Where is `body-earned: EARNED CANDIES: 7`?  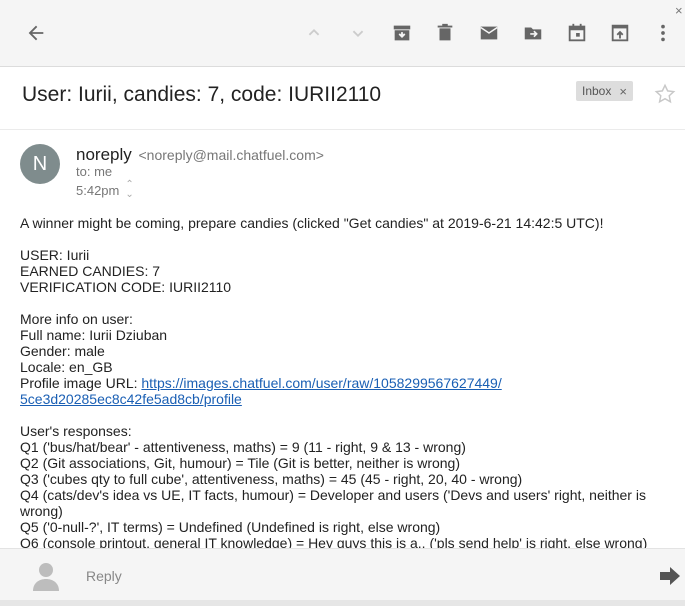
body-earned: EARNED CANDIES: 7 is located at coordinates (90, 271).